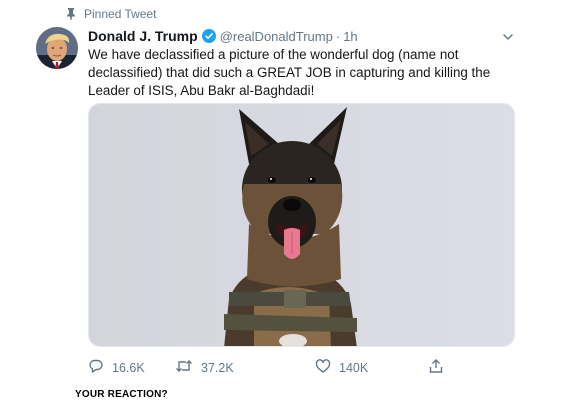 The width and height of the screenshot is (572, 400). Describe the element at coordinates (57, 48) in the screenshot. I see `avatar` at that location.